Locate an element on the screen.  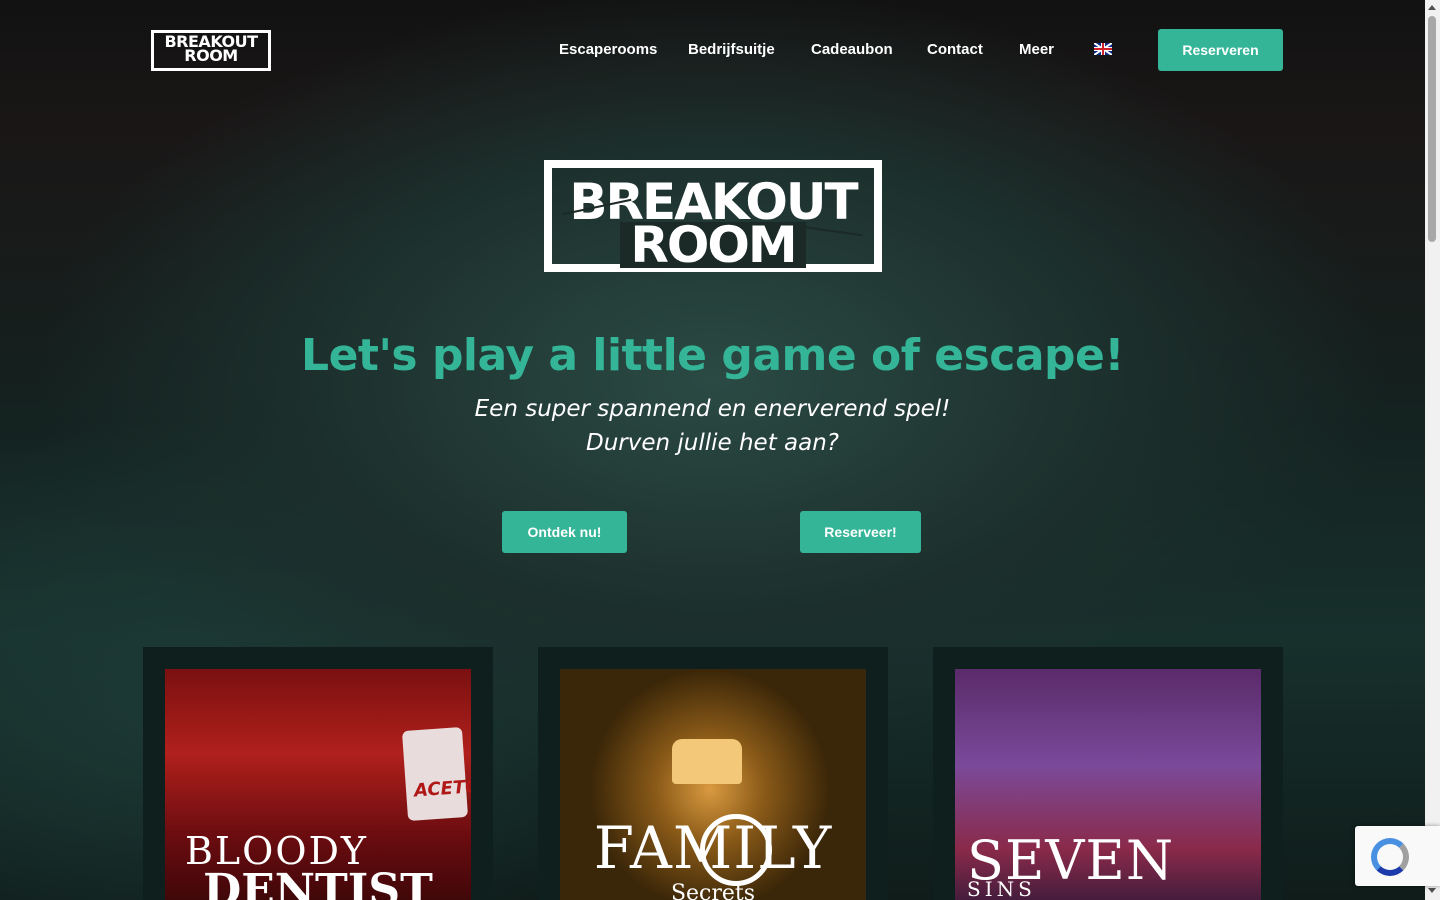
uk-flag-icon is located at coordinates (1103, 49).